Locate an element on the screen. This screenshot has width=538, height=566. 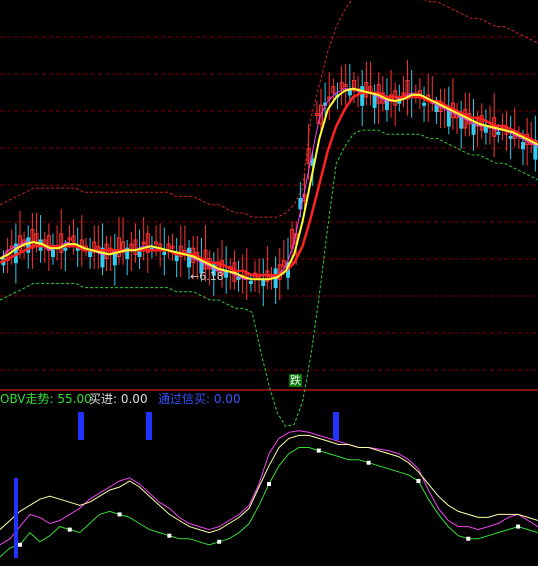
pass-buy-label: 通过信买: 0.00 is located at coordinates (199, 399).